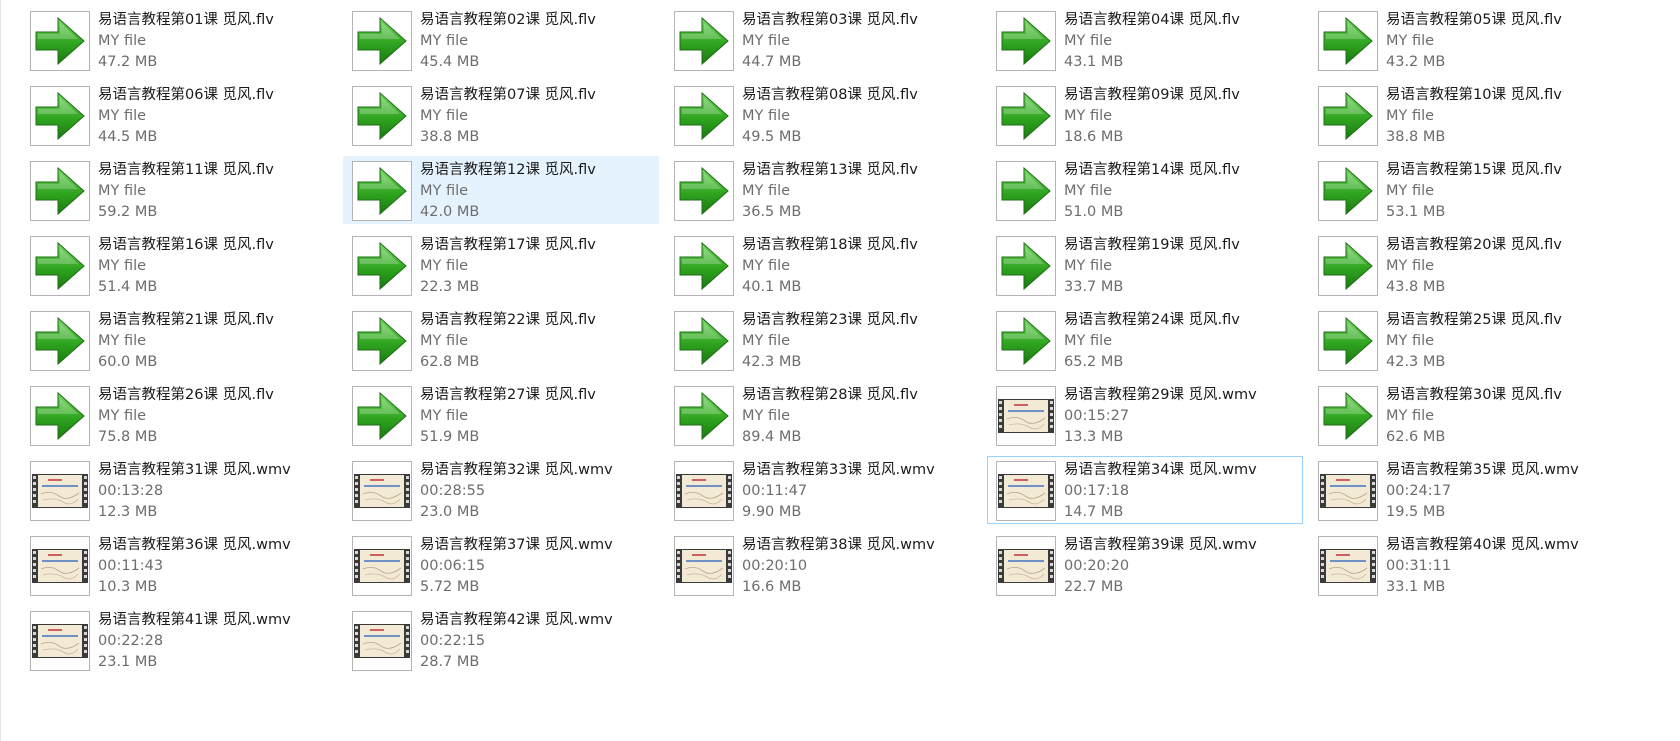  I want to click on file-size: 42.3 MB, so click(1416, 362).